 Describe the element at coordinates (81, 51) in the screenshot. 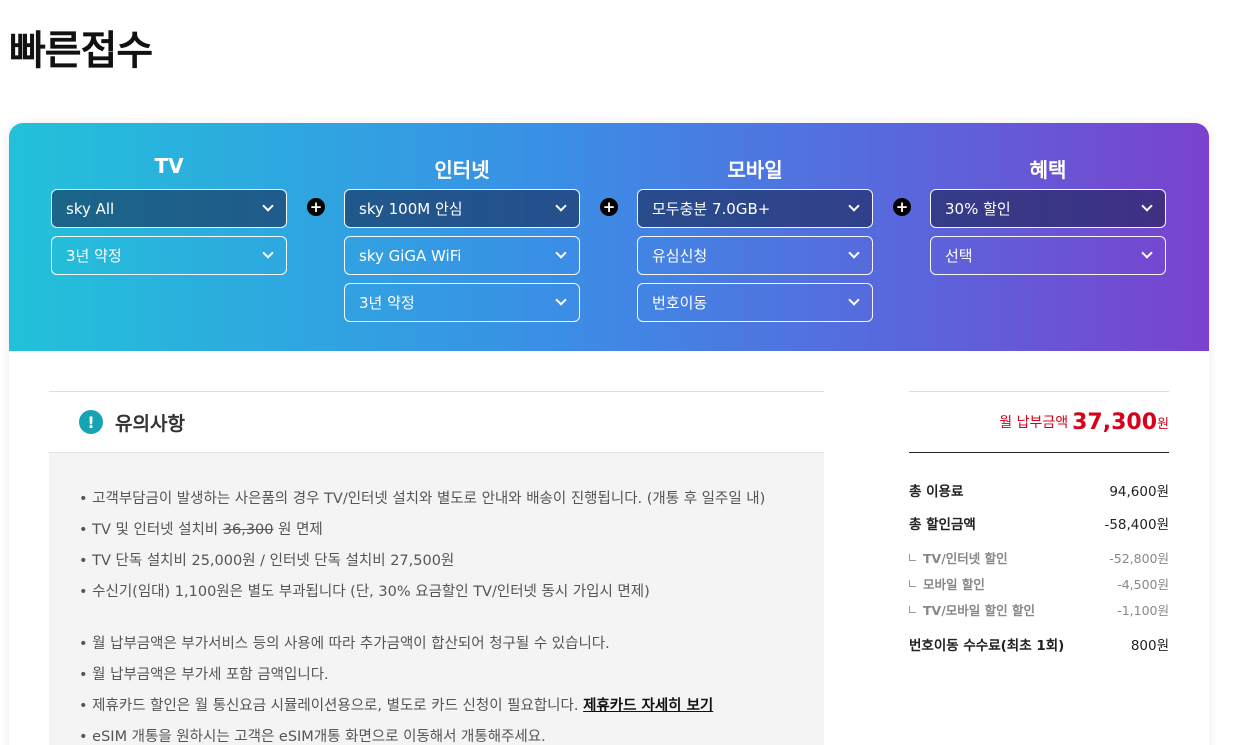

I see `page-title: 빠른접수` at that location.